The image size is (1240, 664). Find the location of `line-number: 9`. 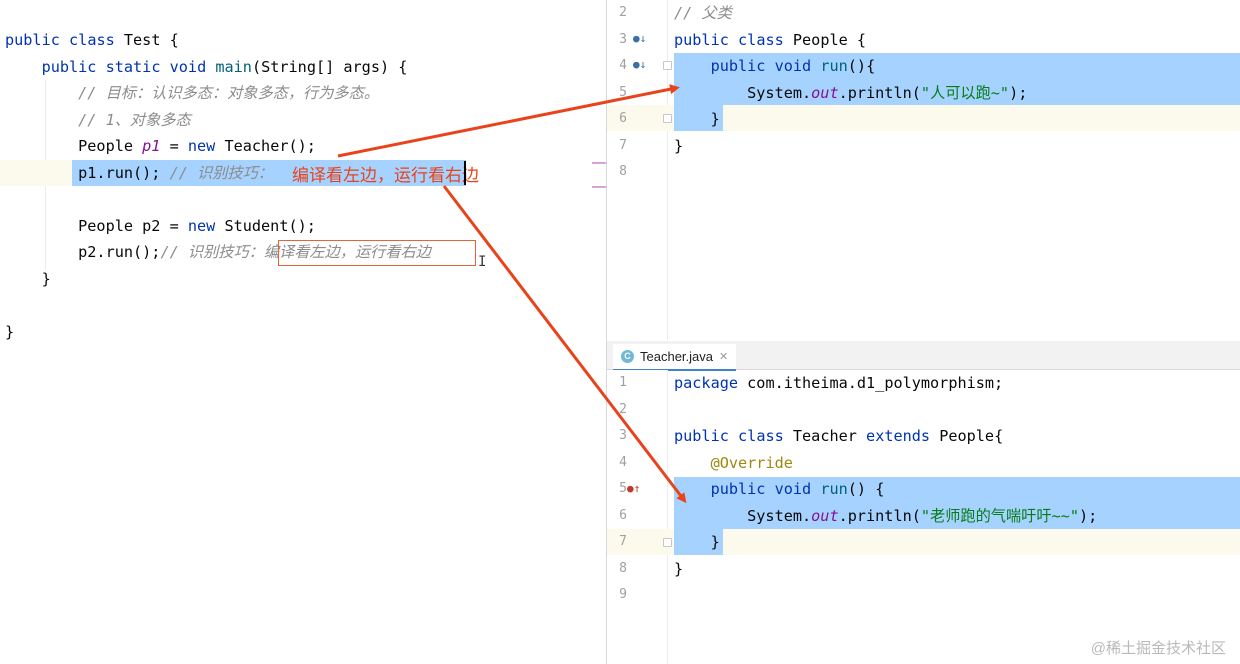

line-number: 9 is located at coordinates (623, 594).